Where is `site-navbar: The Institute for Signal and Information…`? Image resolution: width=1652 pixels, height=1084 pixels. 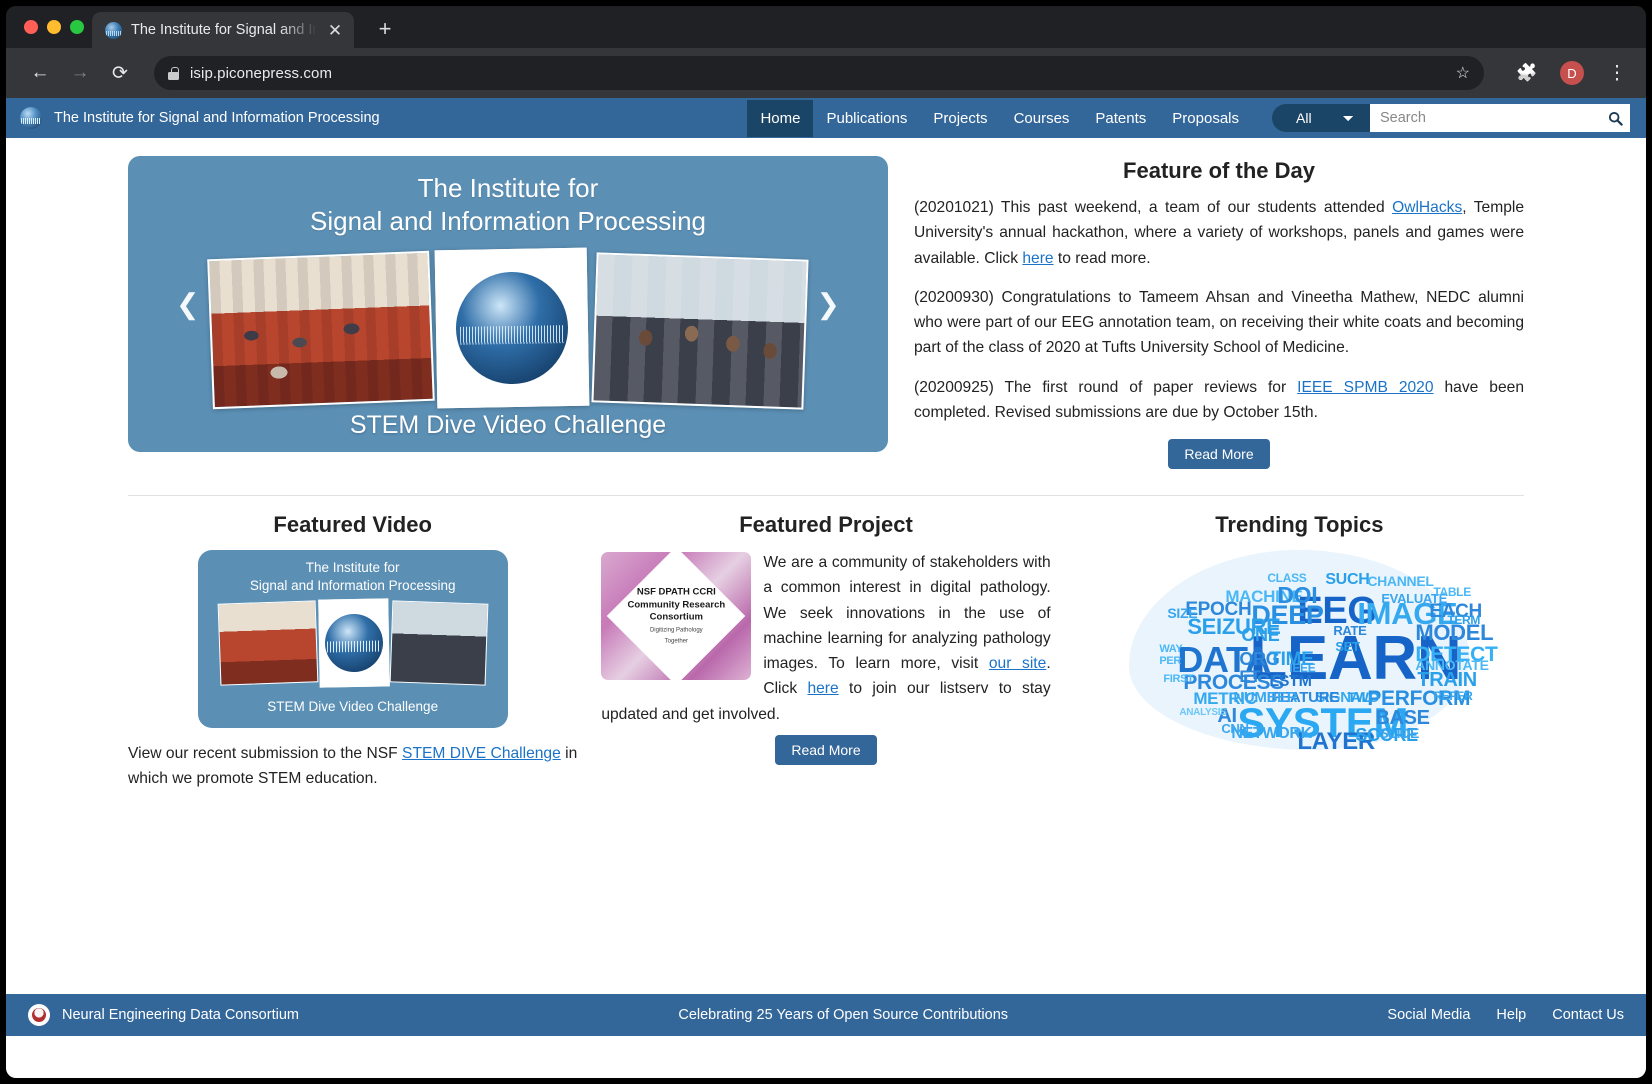
site-navbar: The Institute for Signal and Information… is located at coordinates (826, 118).